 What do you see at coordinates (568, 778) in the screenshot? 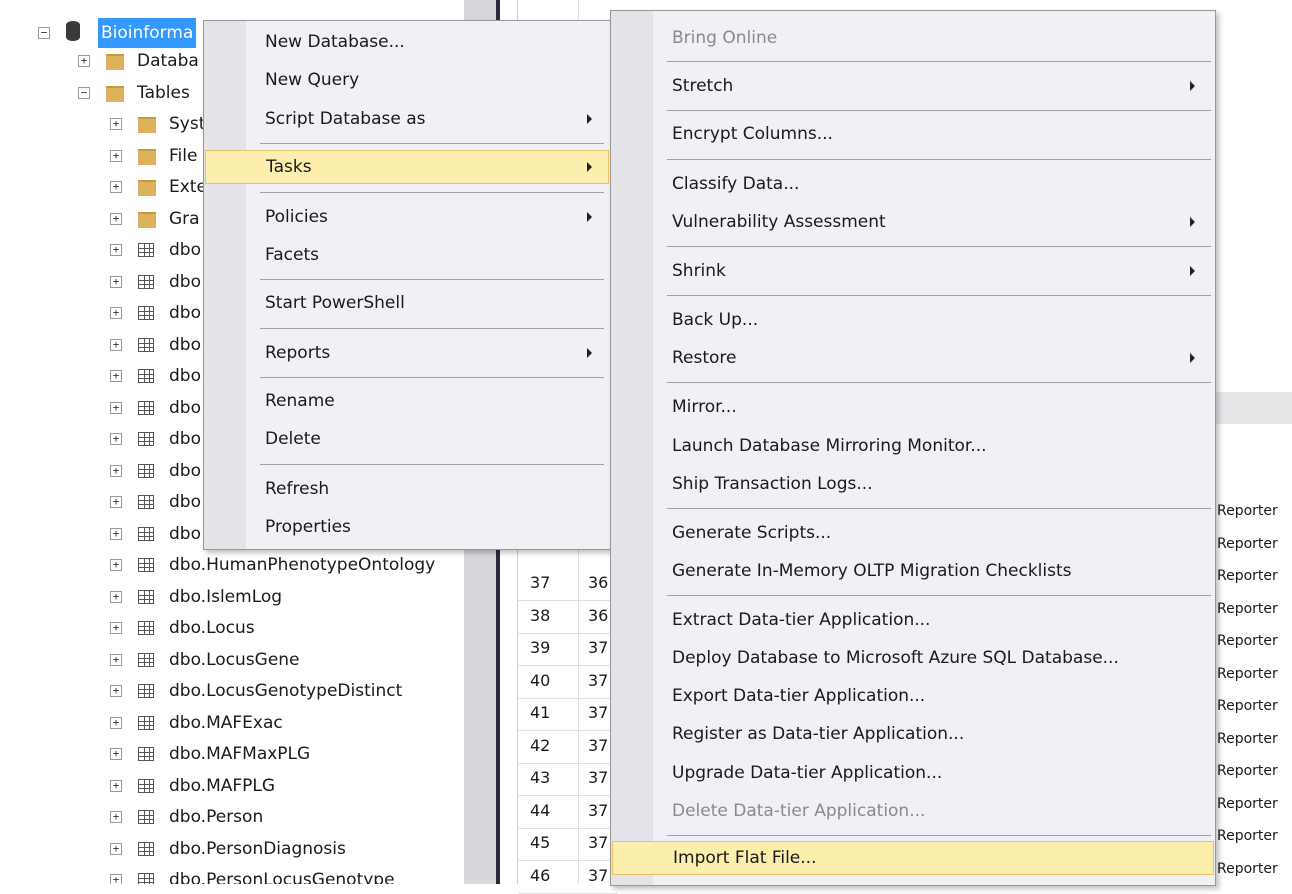
I see `grid-row: 43 37` at bounding box center [568, 778].